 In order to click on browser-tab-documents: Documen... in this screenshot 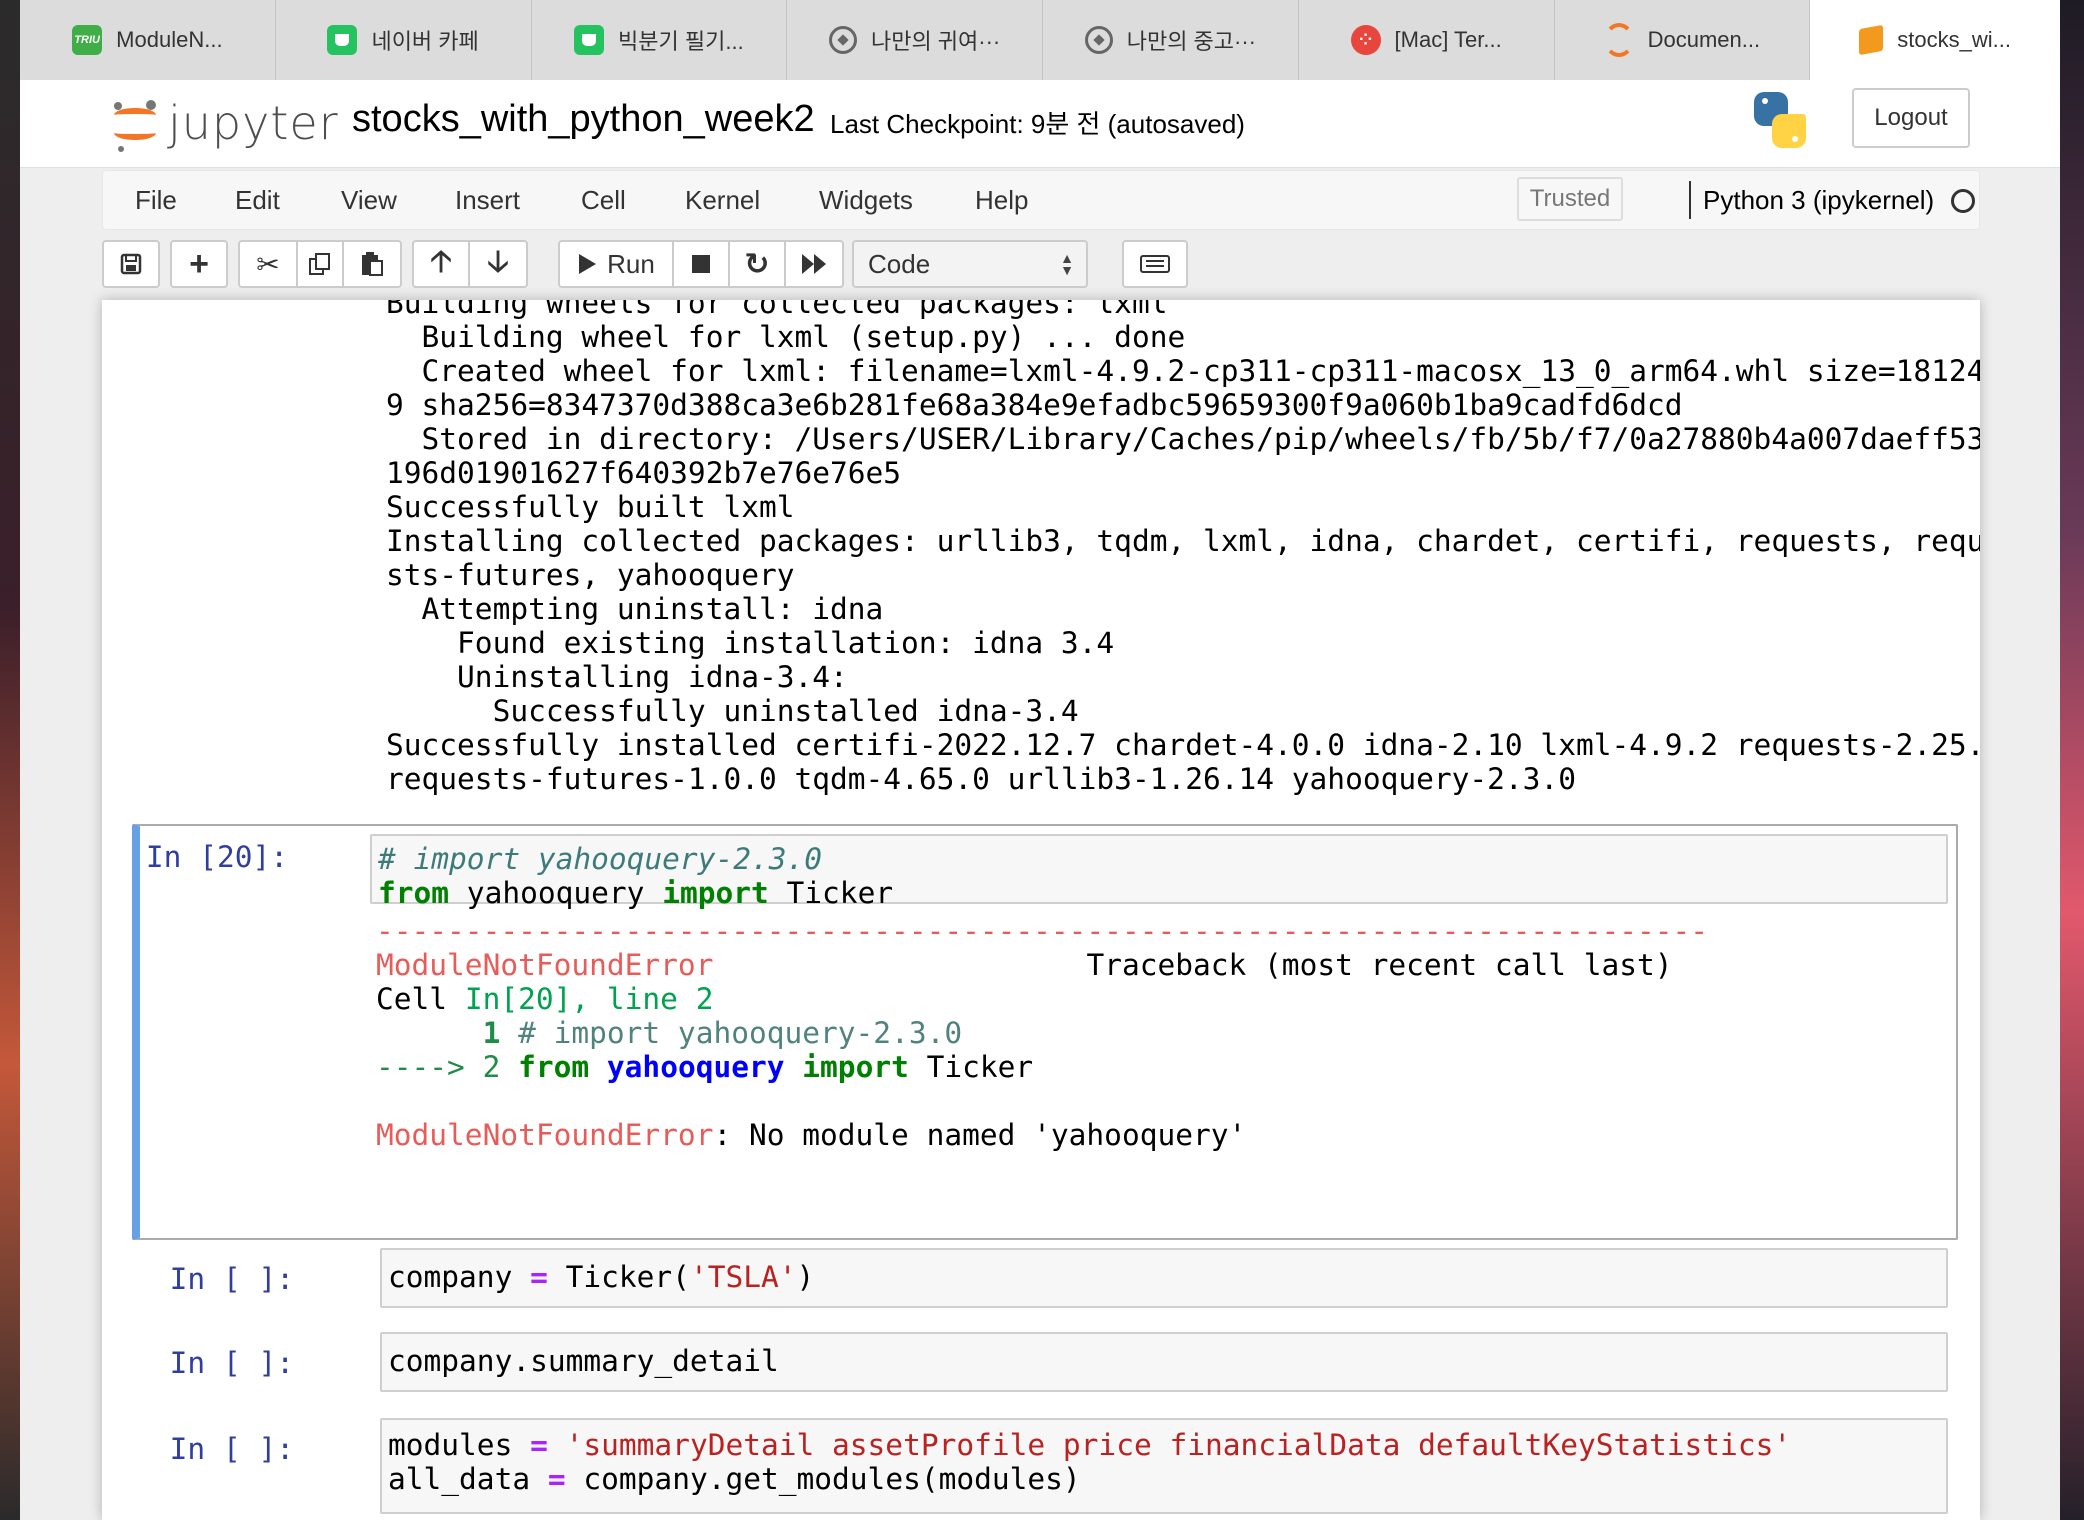, I will do `click(1683, 40)`.